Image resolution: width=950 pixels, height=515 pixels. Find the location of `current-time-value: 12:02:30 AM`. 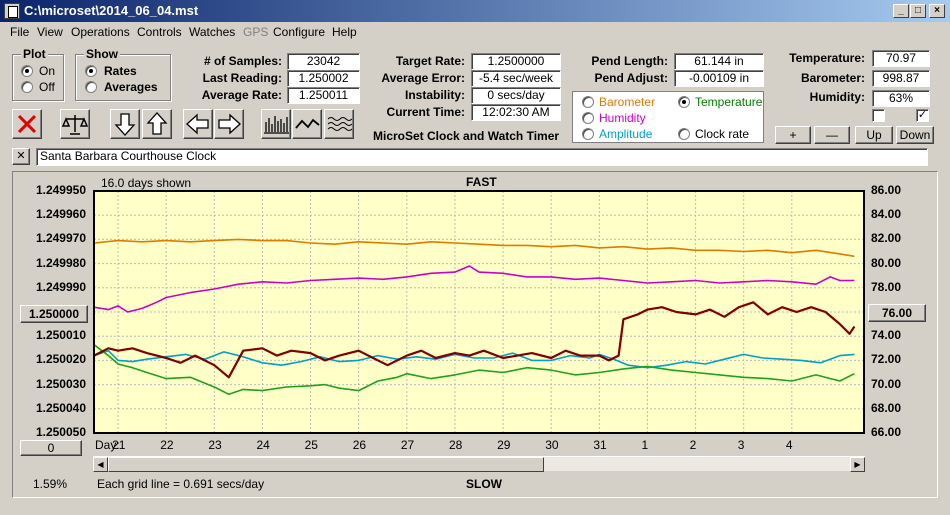

current-time-value: 12:02:30 AM is located at coordinates (516, 112).